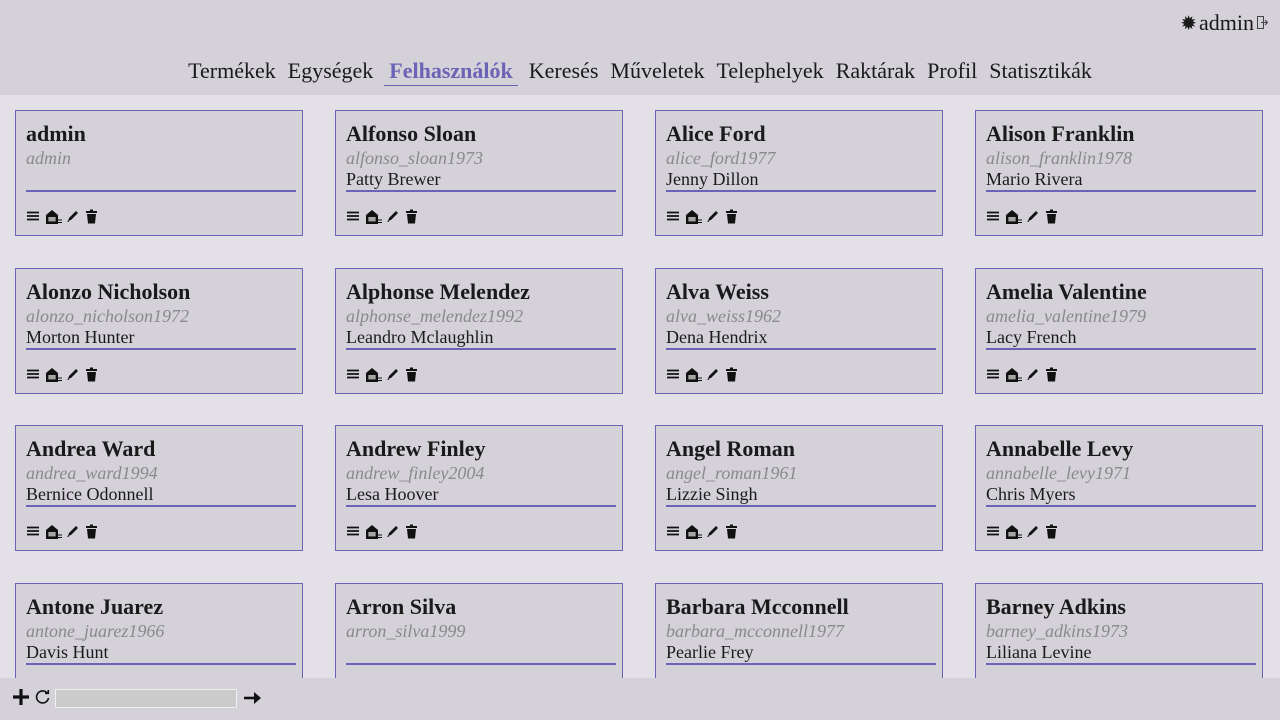 This screenshot has height=720, width=1280. Describe the element at coordinates (801, 338) in the screenshot. I see `user-contact-name: Dena Hendrix` at that location.